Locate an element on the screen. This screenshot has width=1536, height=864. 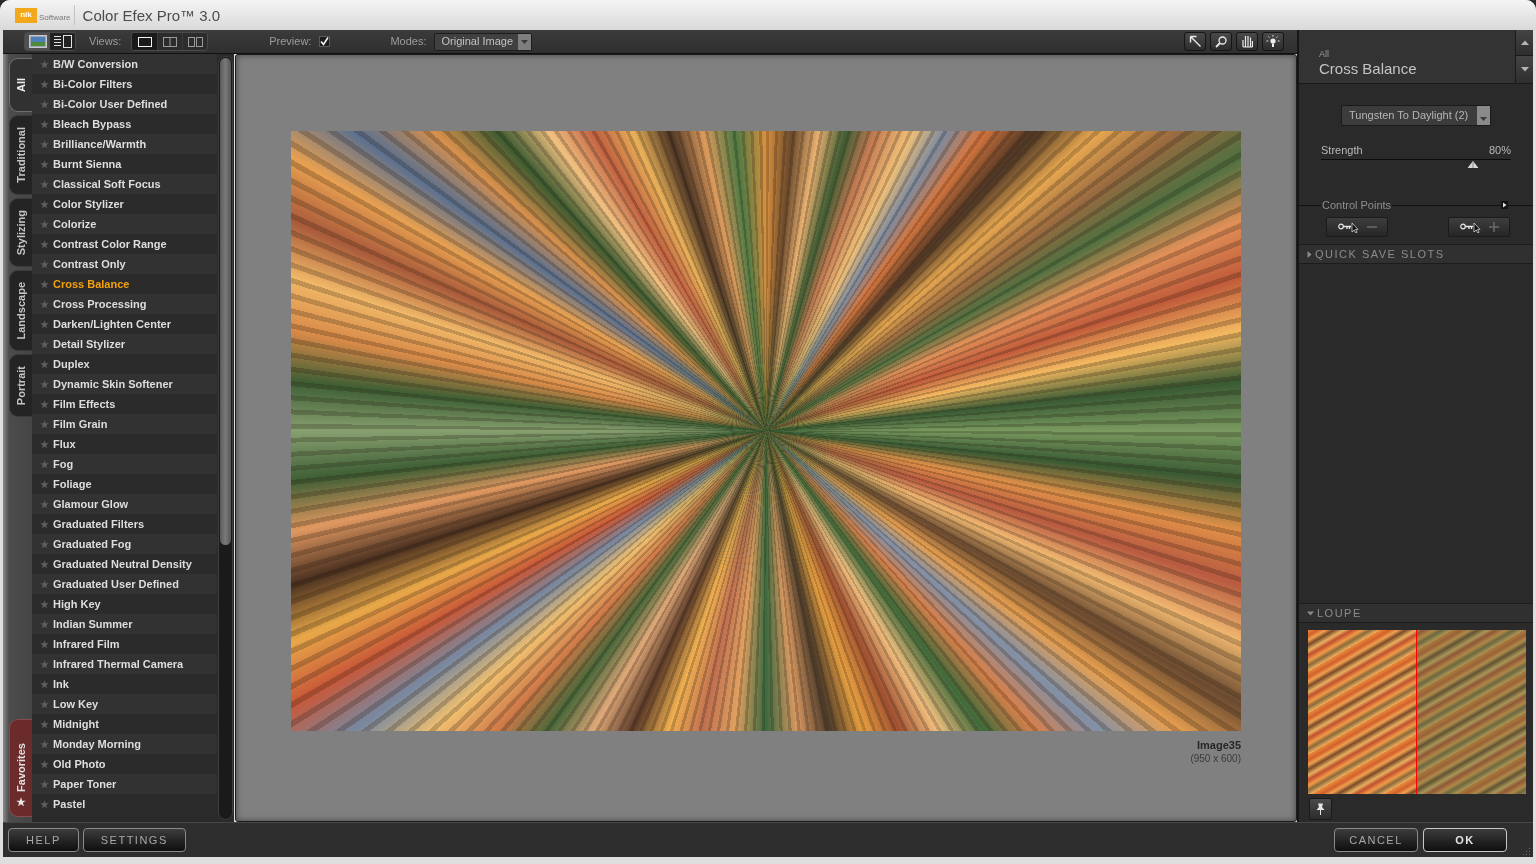
arrow-pointer-icon is located at coordinates (1195, 41).